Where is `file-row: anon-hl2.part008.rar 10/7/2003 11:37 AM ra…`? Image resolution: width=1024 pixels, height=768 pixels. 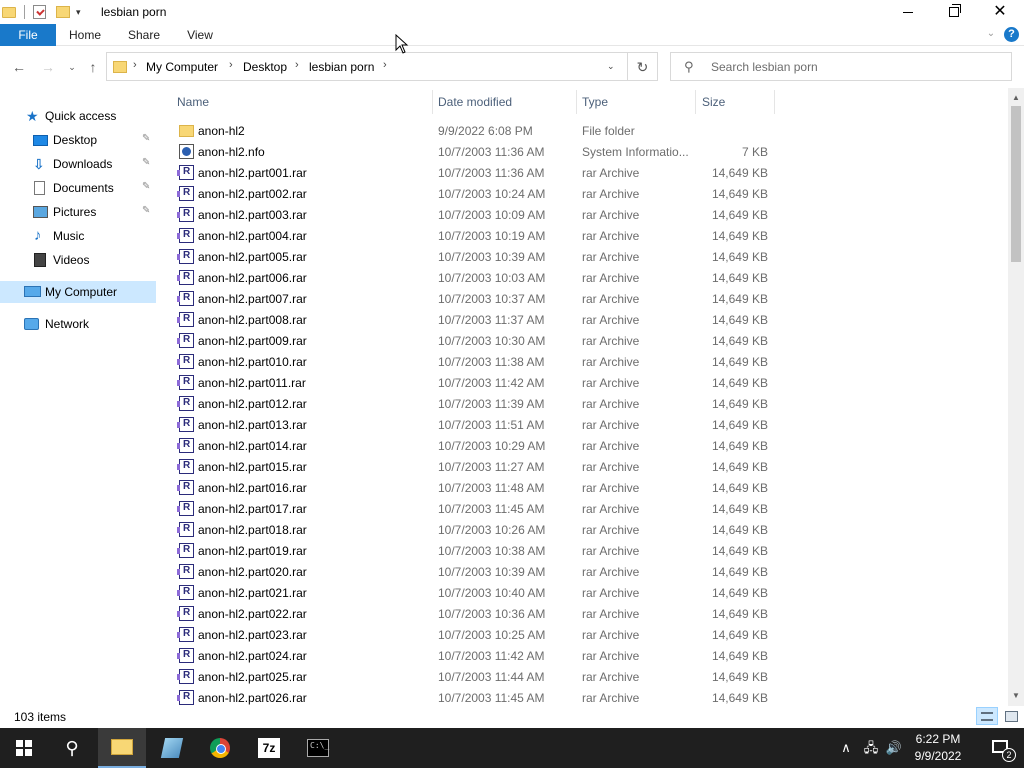 file-row: anon-hl2.part008.rar 10/7/2003 11:37 AM ra… is located at coordinates (474, 319).